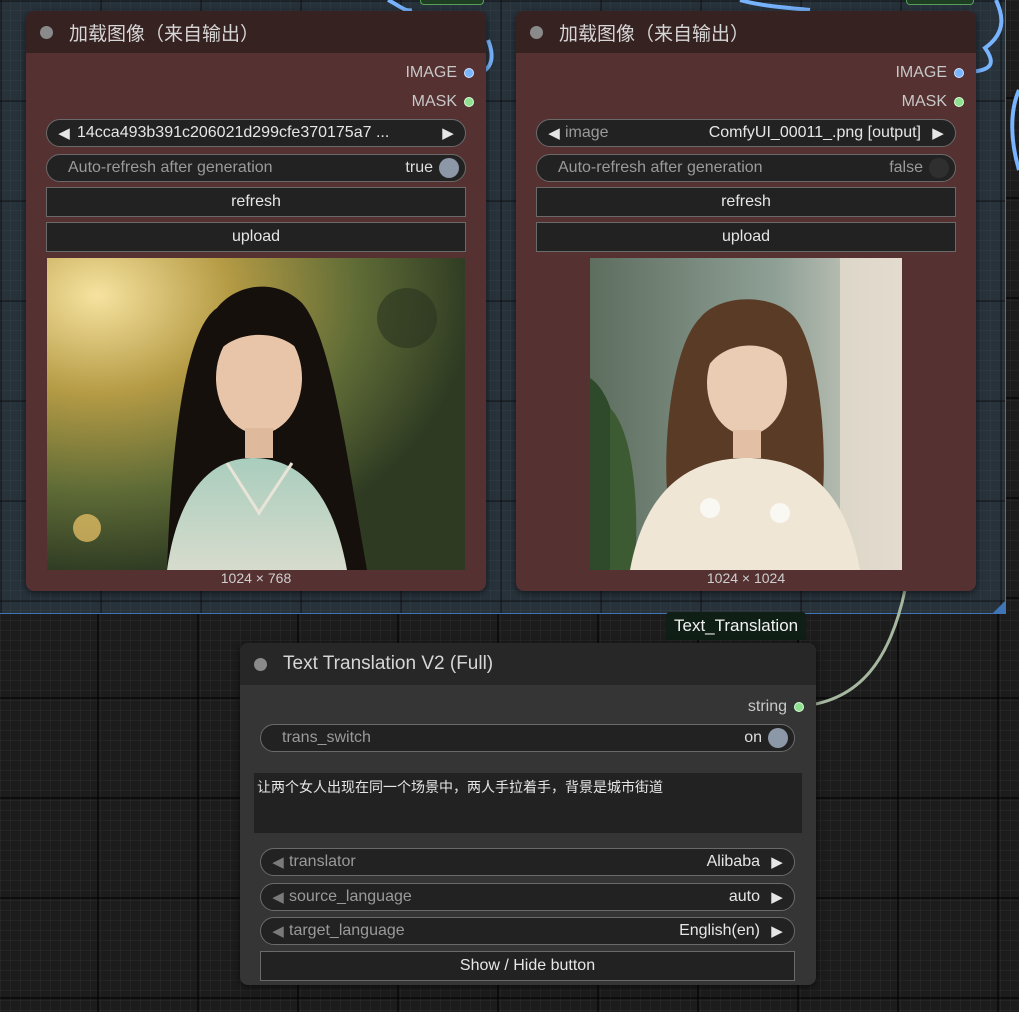 This screenshot has width=1019, height=1012. I want to click on target-language-value: English(en), so click(719, 930).